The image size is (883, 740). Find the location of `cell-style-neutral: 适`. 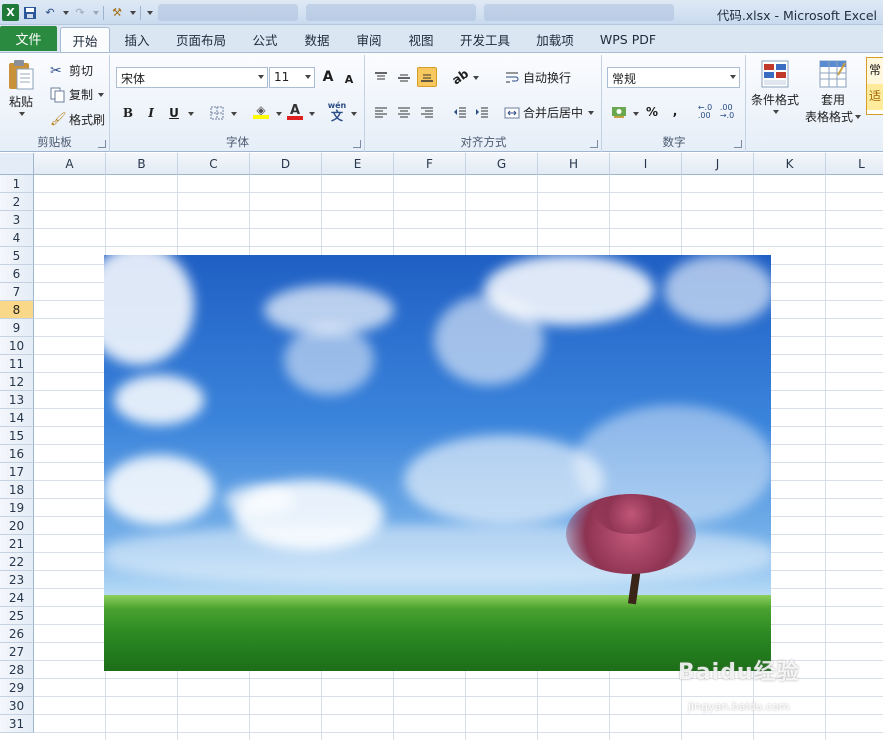

cell-style-neutral: 适 is located at coordinates (875, 97).